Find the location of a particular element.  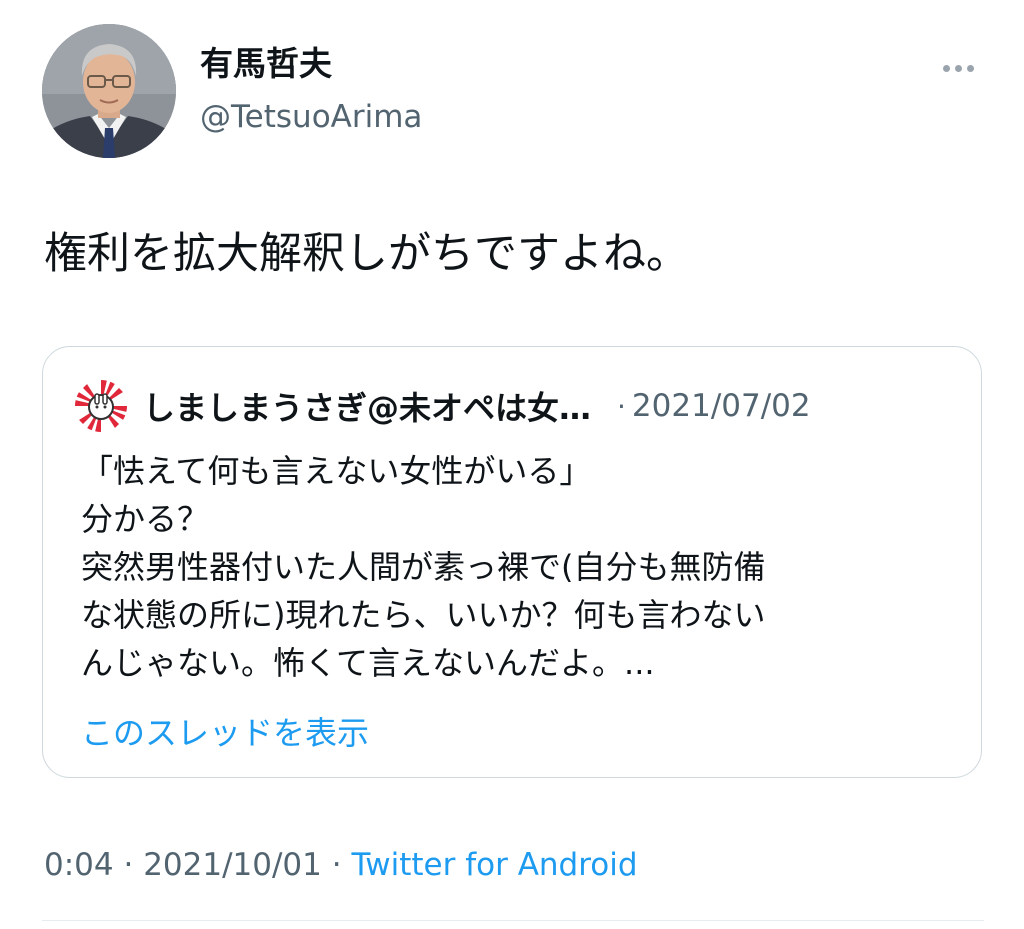

author-handle: @TetsuoArima is located at coordinates (311, 117).